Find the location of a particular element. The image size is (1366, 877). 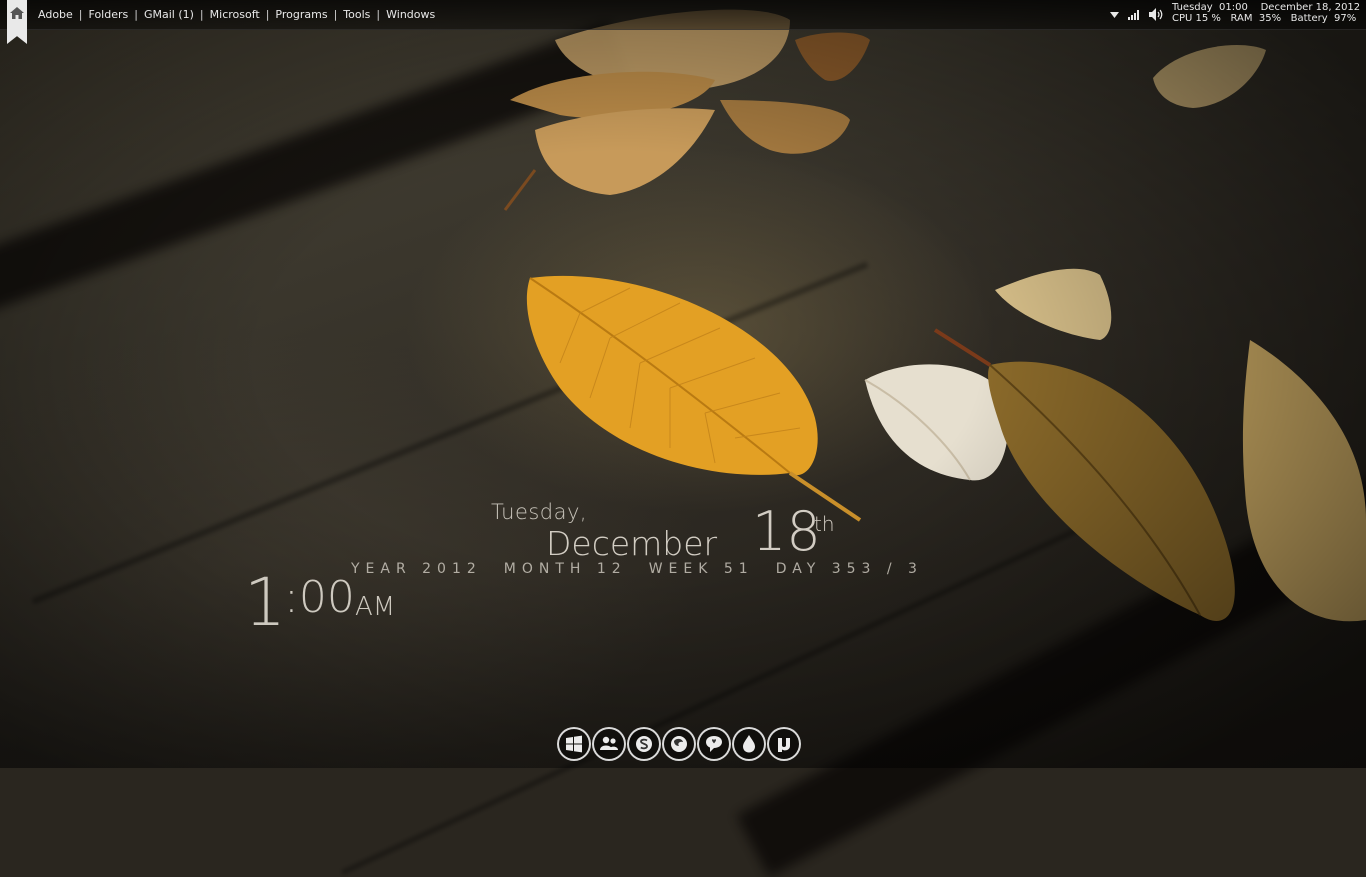

clock-ampm: AM is located at coordinates (375, 607).